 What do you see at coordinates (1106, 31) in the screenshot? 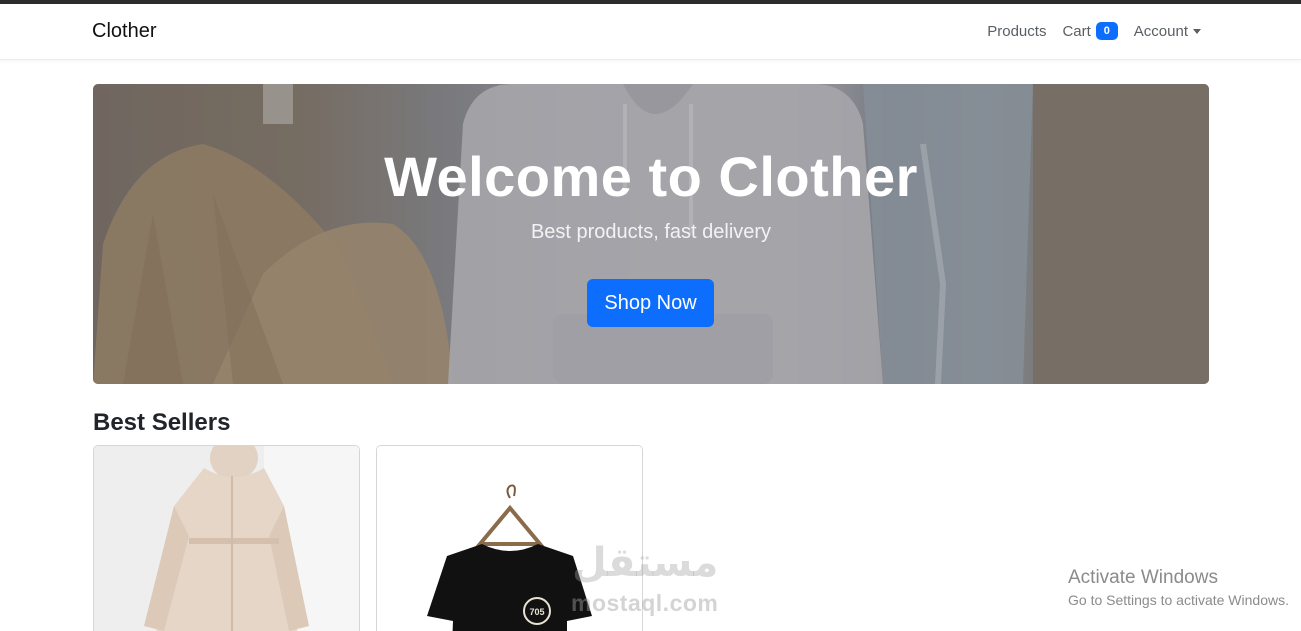
I see `cart-count-badge: 0` at bounding box center [1106, 31].